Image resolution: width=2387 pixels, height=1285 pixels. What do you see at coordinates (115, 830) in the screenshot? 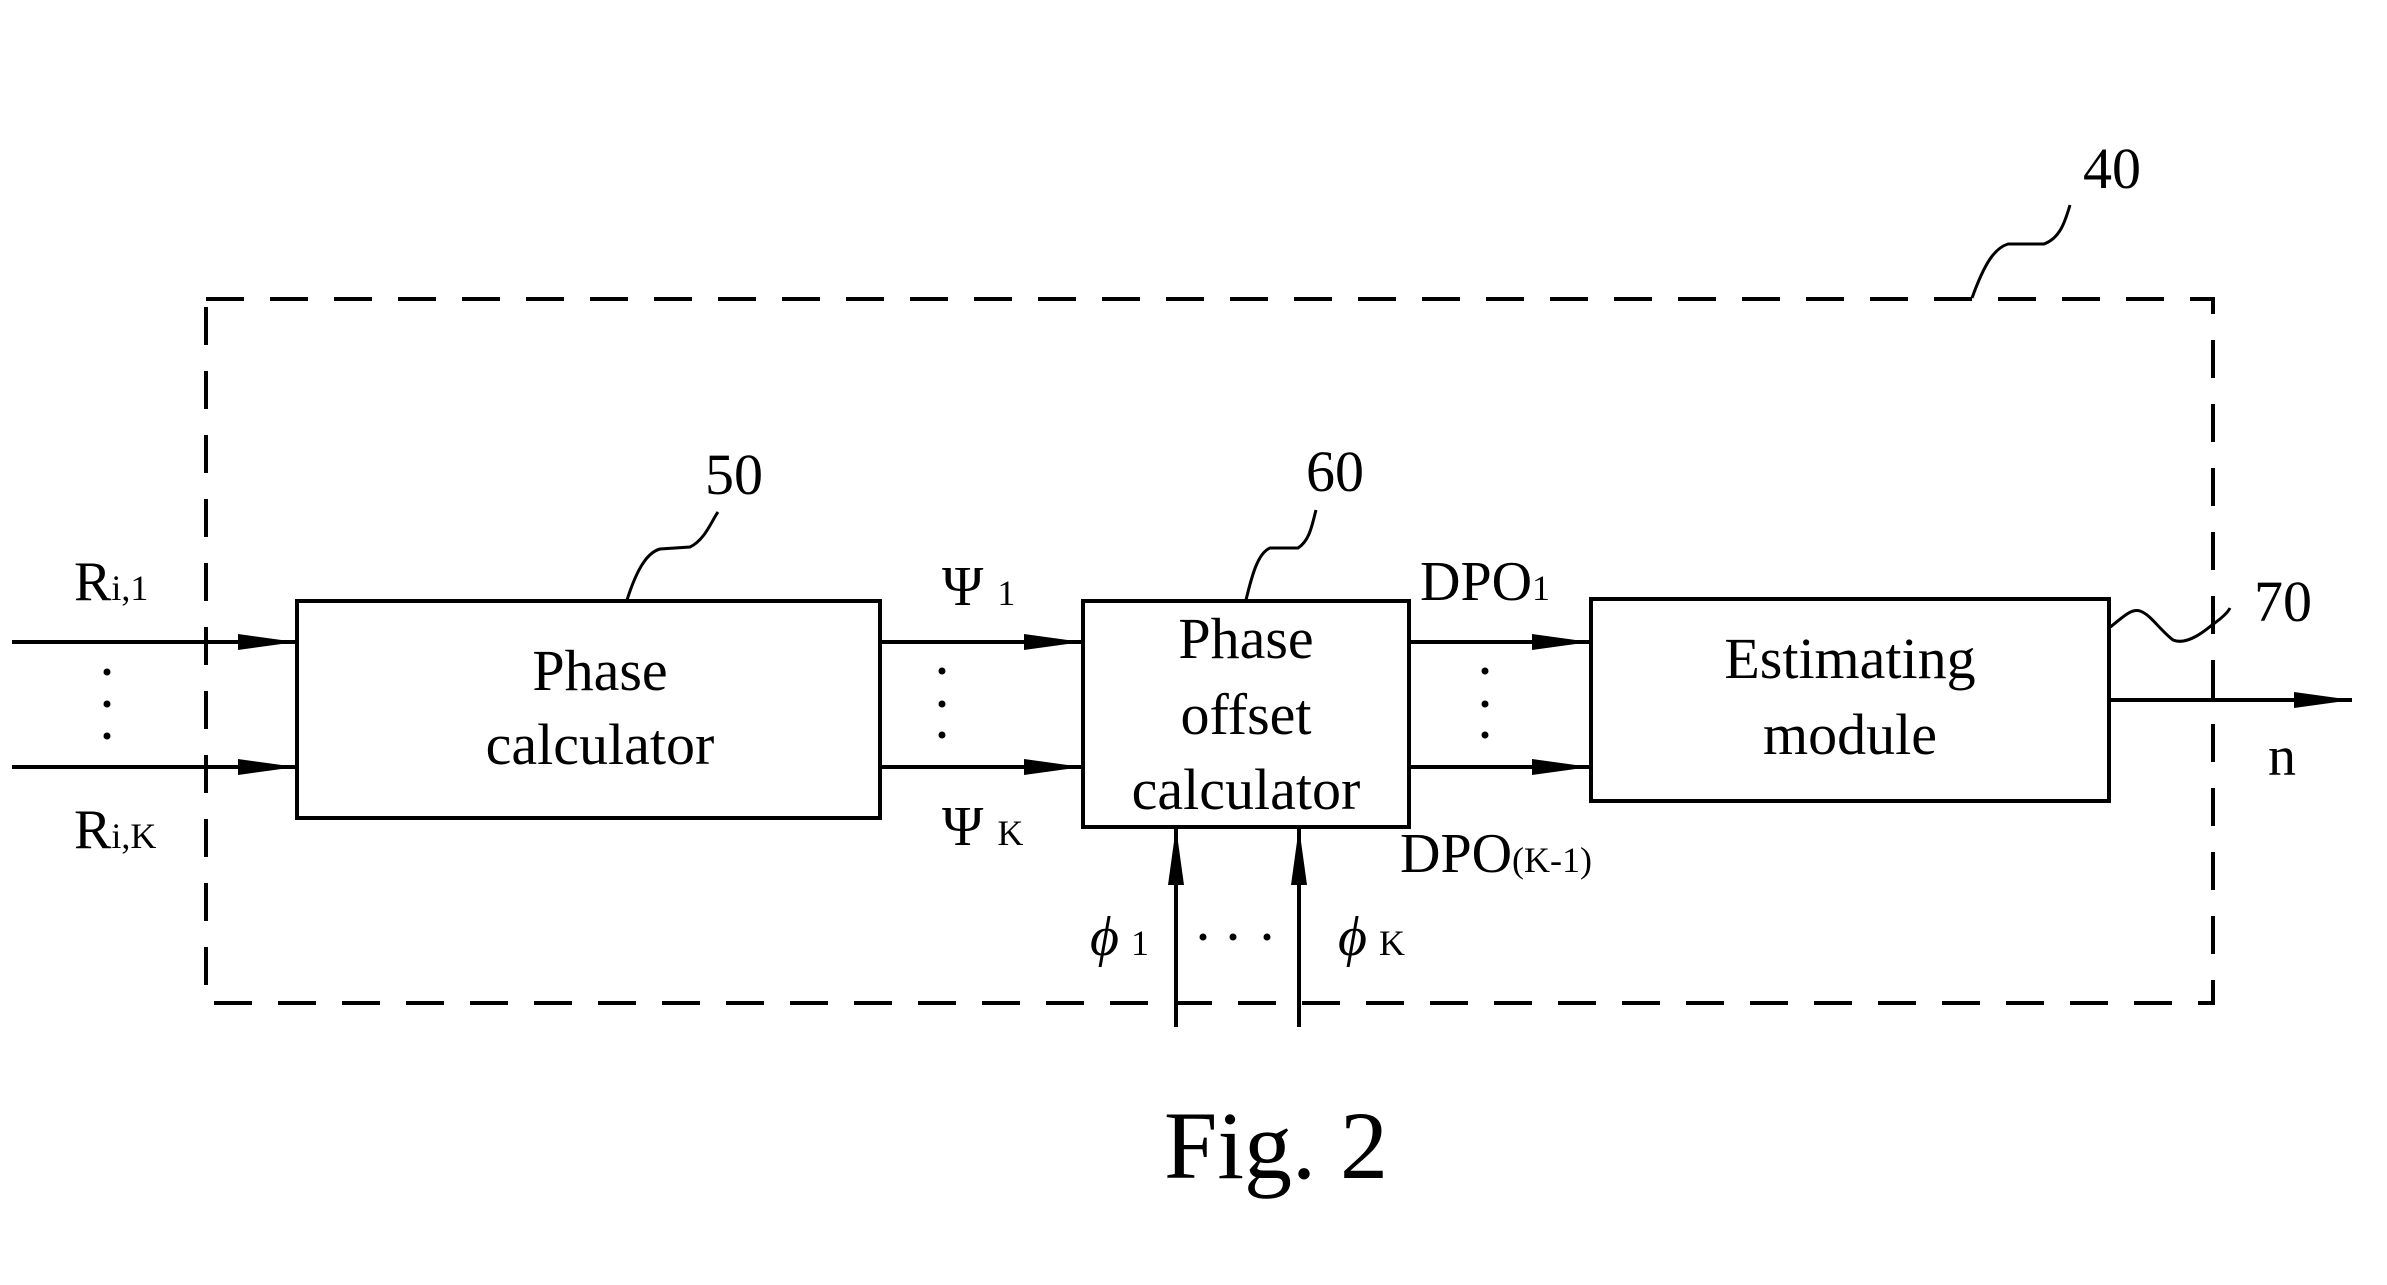
I see `input-label-rk: Ri,K` at bounding box center [115, 830].